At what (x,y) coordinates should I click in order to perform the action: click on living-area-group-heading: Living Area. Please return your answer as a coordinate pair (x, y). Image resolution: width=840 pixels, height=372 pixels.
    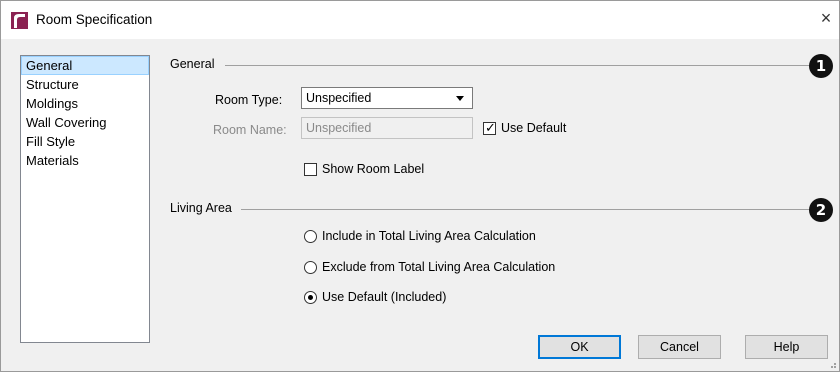
    Looking at the image, I should click on (201, 208).